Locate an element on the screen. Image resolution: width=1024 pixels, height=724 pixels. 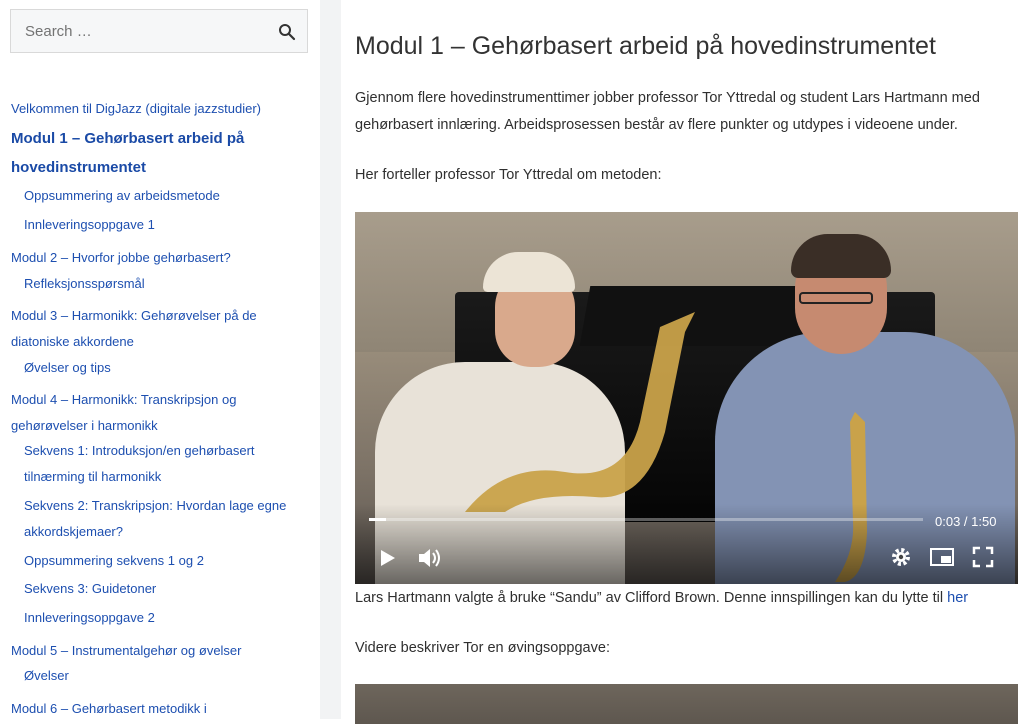
nav-item-modul-5: Modul 5 – Instrumentalgehør og øvelser is located at coordinates (126, 651).